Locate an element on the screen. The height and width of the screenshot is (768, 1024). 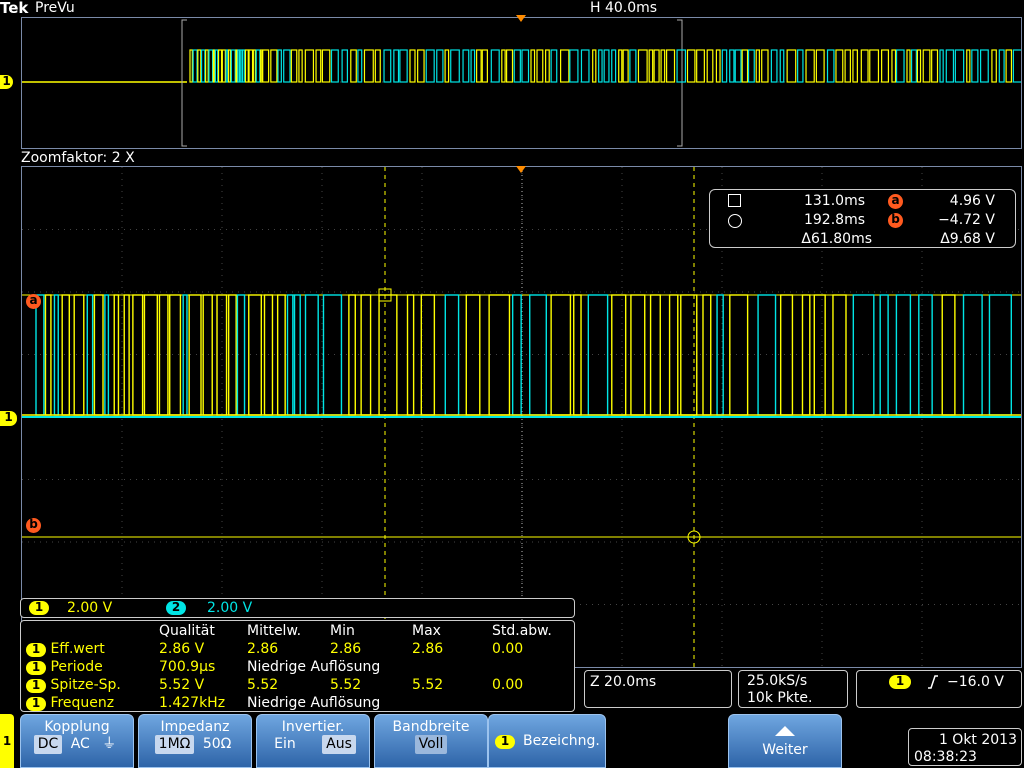
cursor-delta-t: Δ61.80ms is located at coordinates (836, 239).